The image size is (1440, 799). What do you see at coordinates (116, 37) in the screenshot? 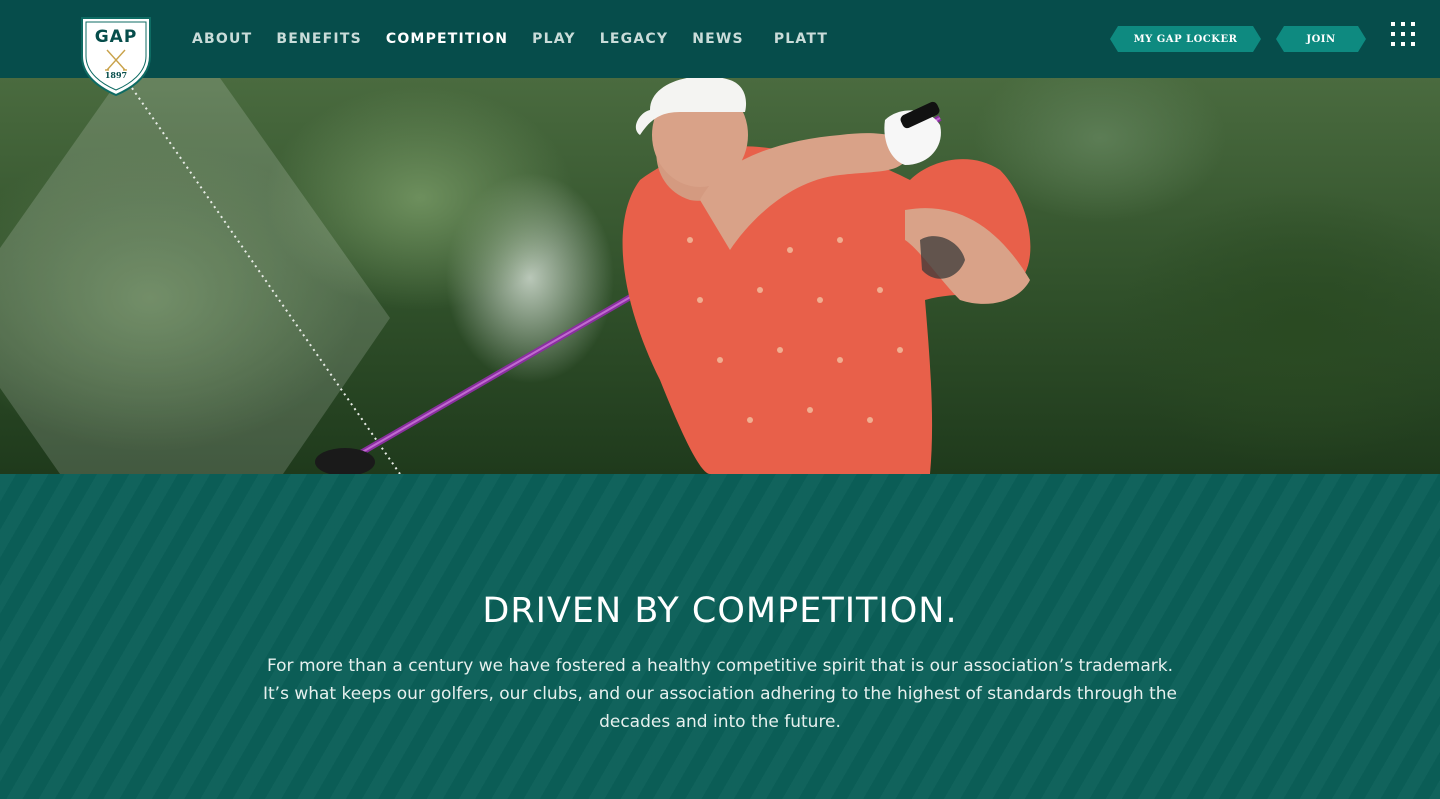
I see `logo-text: GAP` at bounding box center [116, 37].